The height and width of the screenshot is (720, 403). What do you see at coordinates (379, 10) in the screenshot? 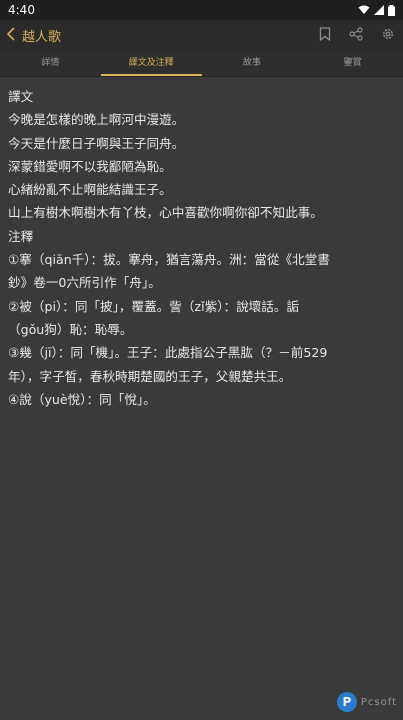
I see `signal-icon` at bounding box center [379, 10].